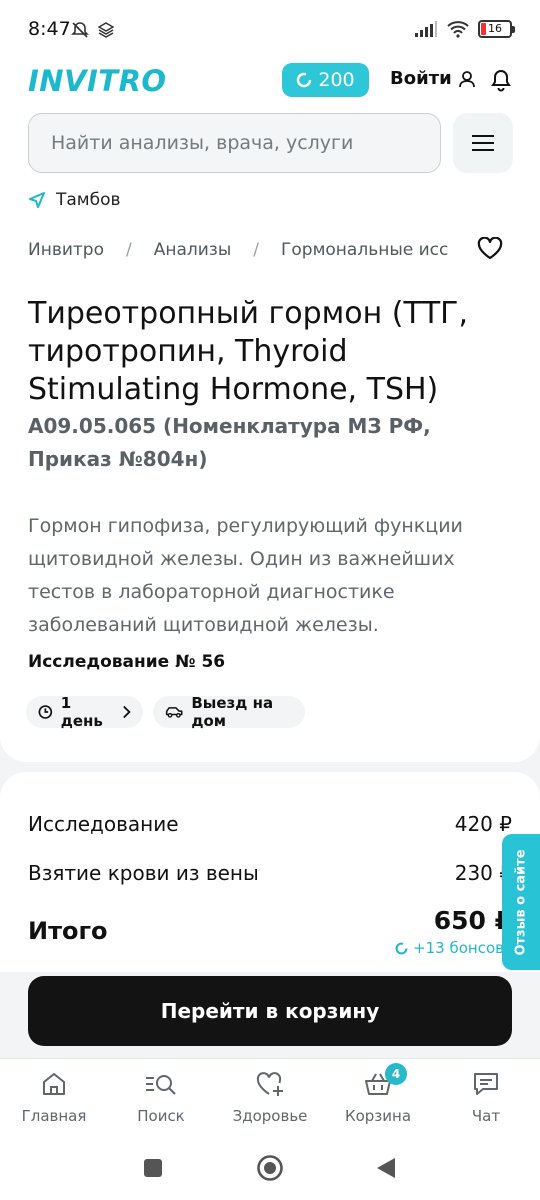  What do you see at coordinates (472, 920) in the screenshot?
I see `total-value: 650 ₽` at bounding box center [472, 920].